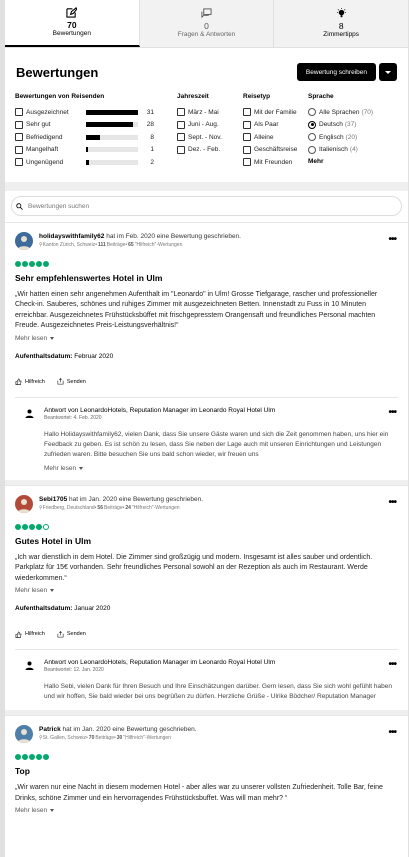  Describe the element at coordinates (266, 125) in the screenshot. I see `trip-type-label: Als Paar` at that location.